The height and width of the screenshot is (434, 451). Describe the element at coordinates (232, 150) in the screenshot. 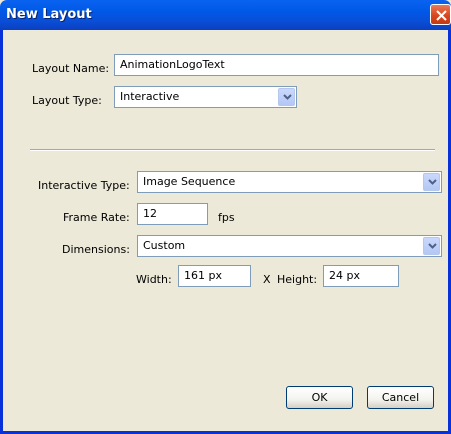

I see `section-divider` at that location.